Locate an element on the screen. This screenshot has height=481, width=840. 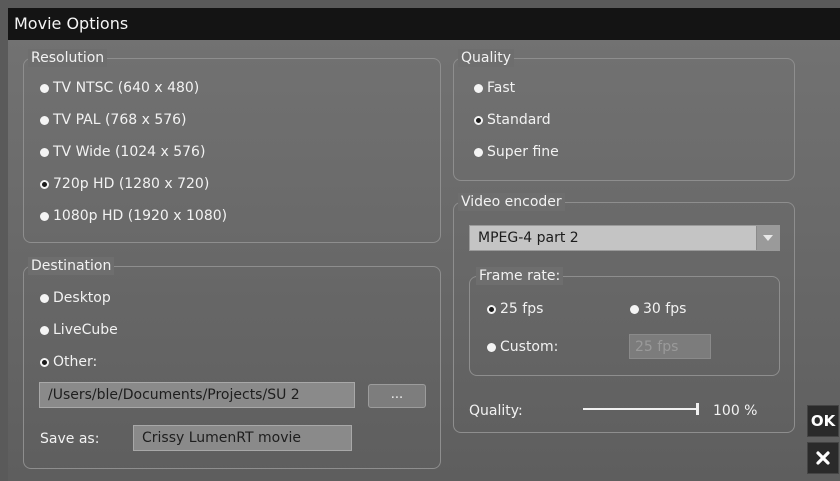
radio-quality-super-fine: Super fine is located at coordinates (516, 152).